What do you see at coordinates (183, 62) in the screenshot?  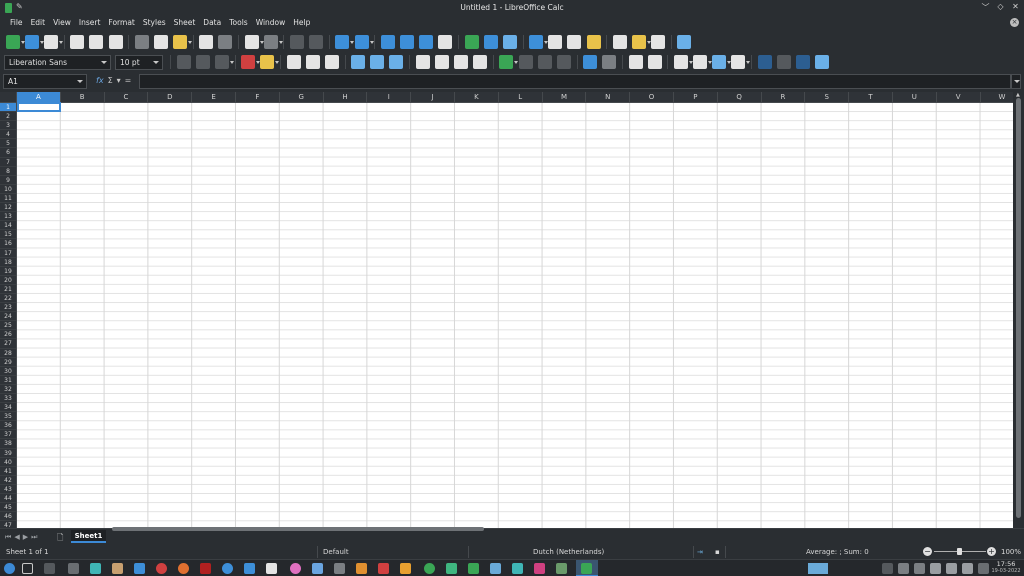 I see `bold-icon` at bounding box center [183, 62].